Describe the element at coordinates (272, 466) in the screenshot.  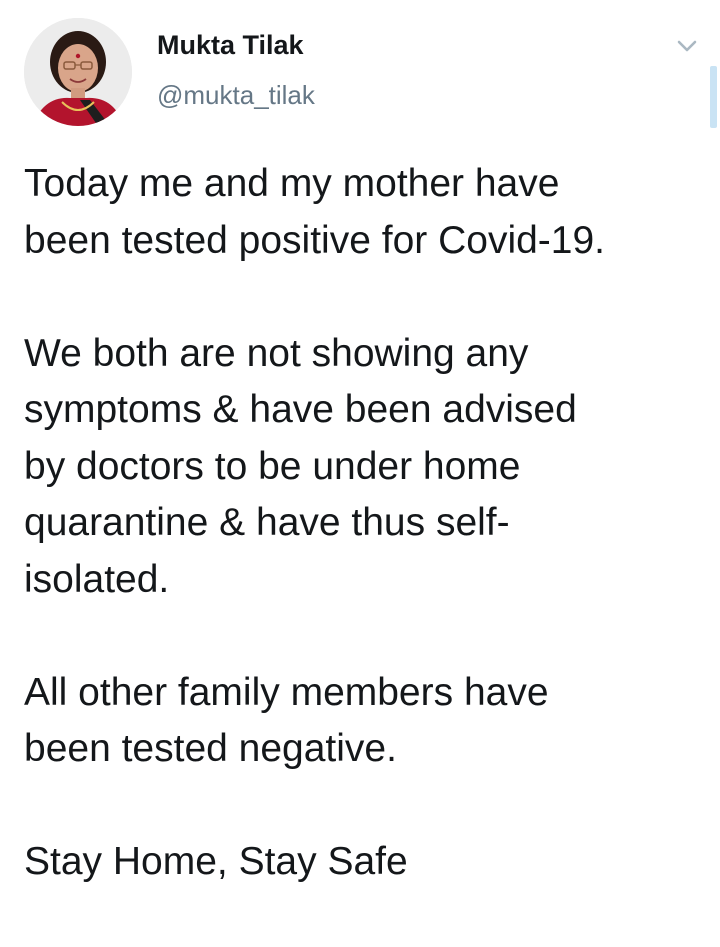
I see `tweet-line: by doctors to be under home` at that location.